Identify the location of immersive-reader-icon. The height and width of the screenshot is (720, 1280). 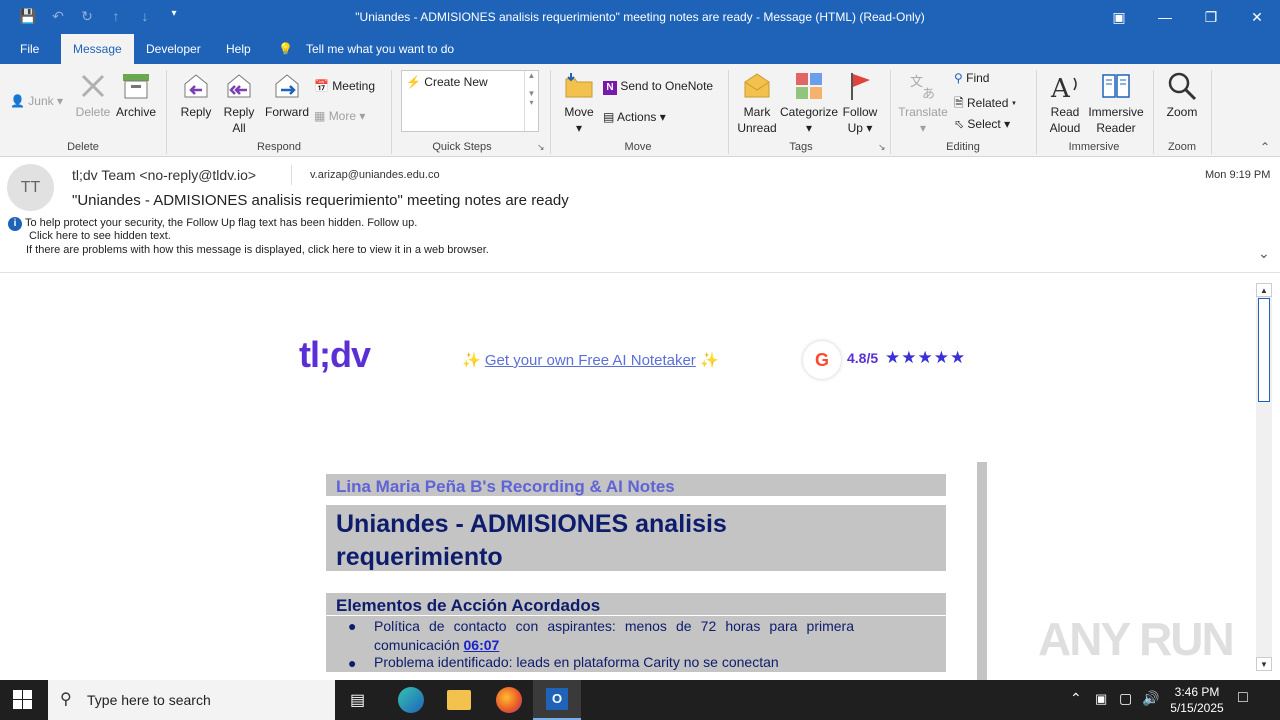
(1116, 86).